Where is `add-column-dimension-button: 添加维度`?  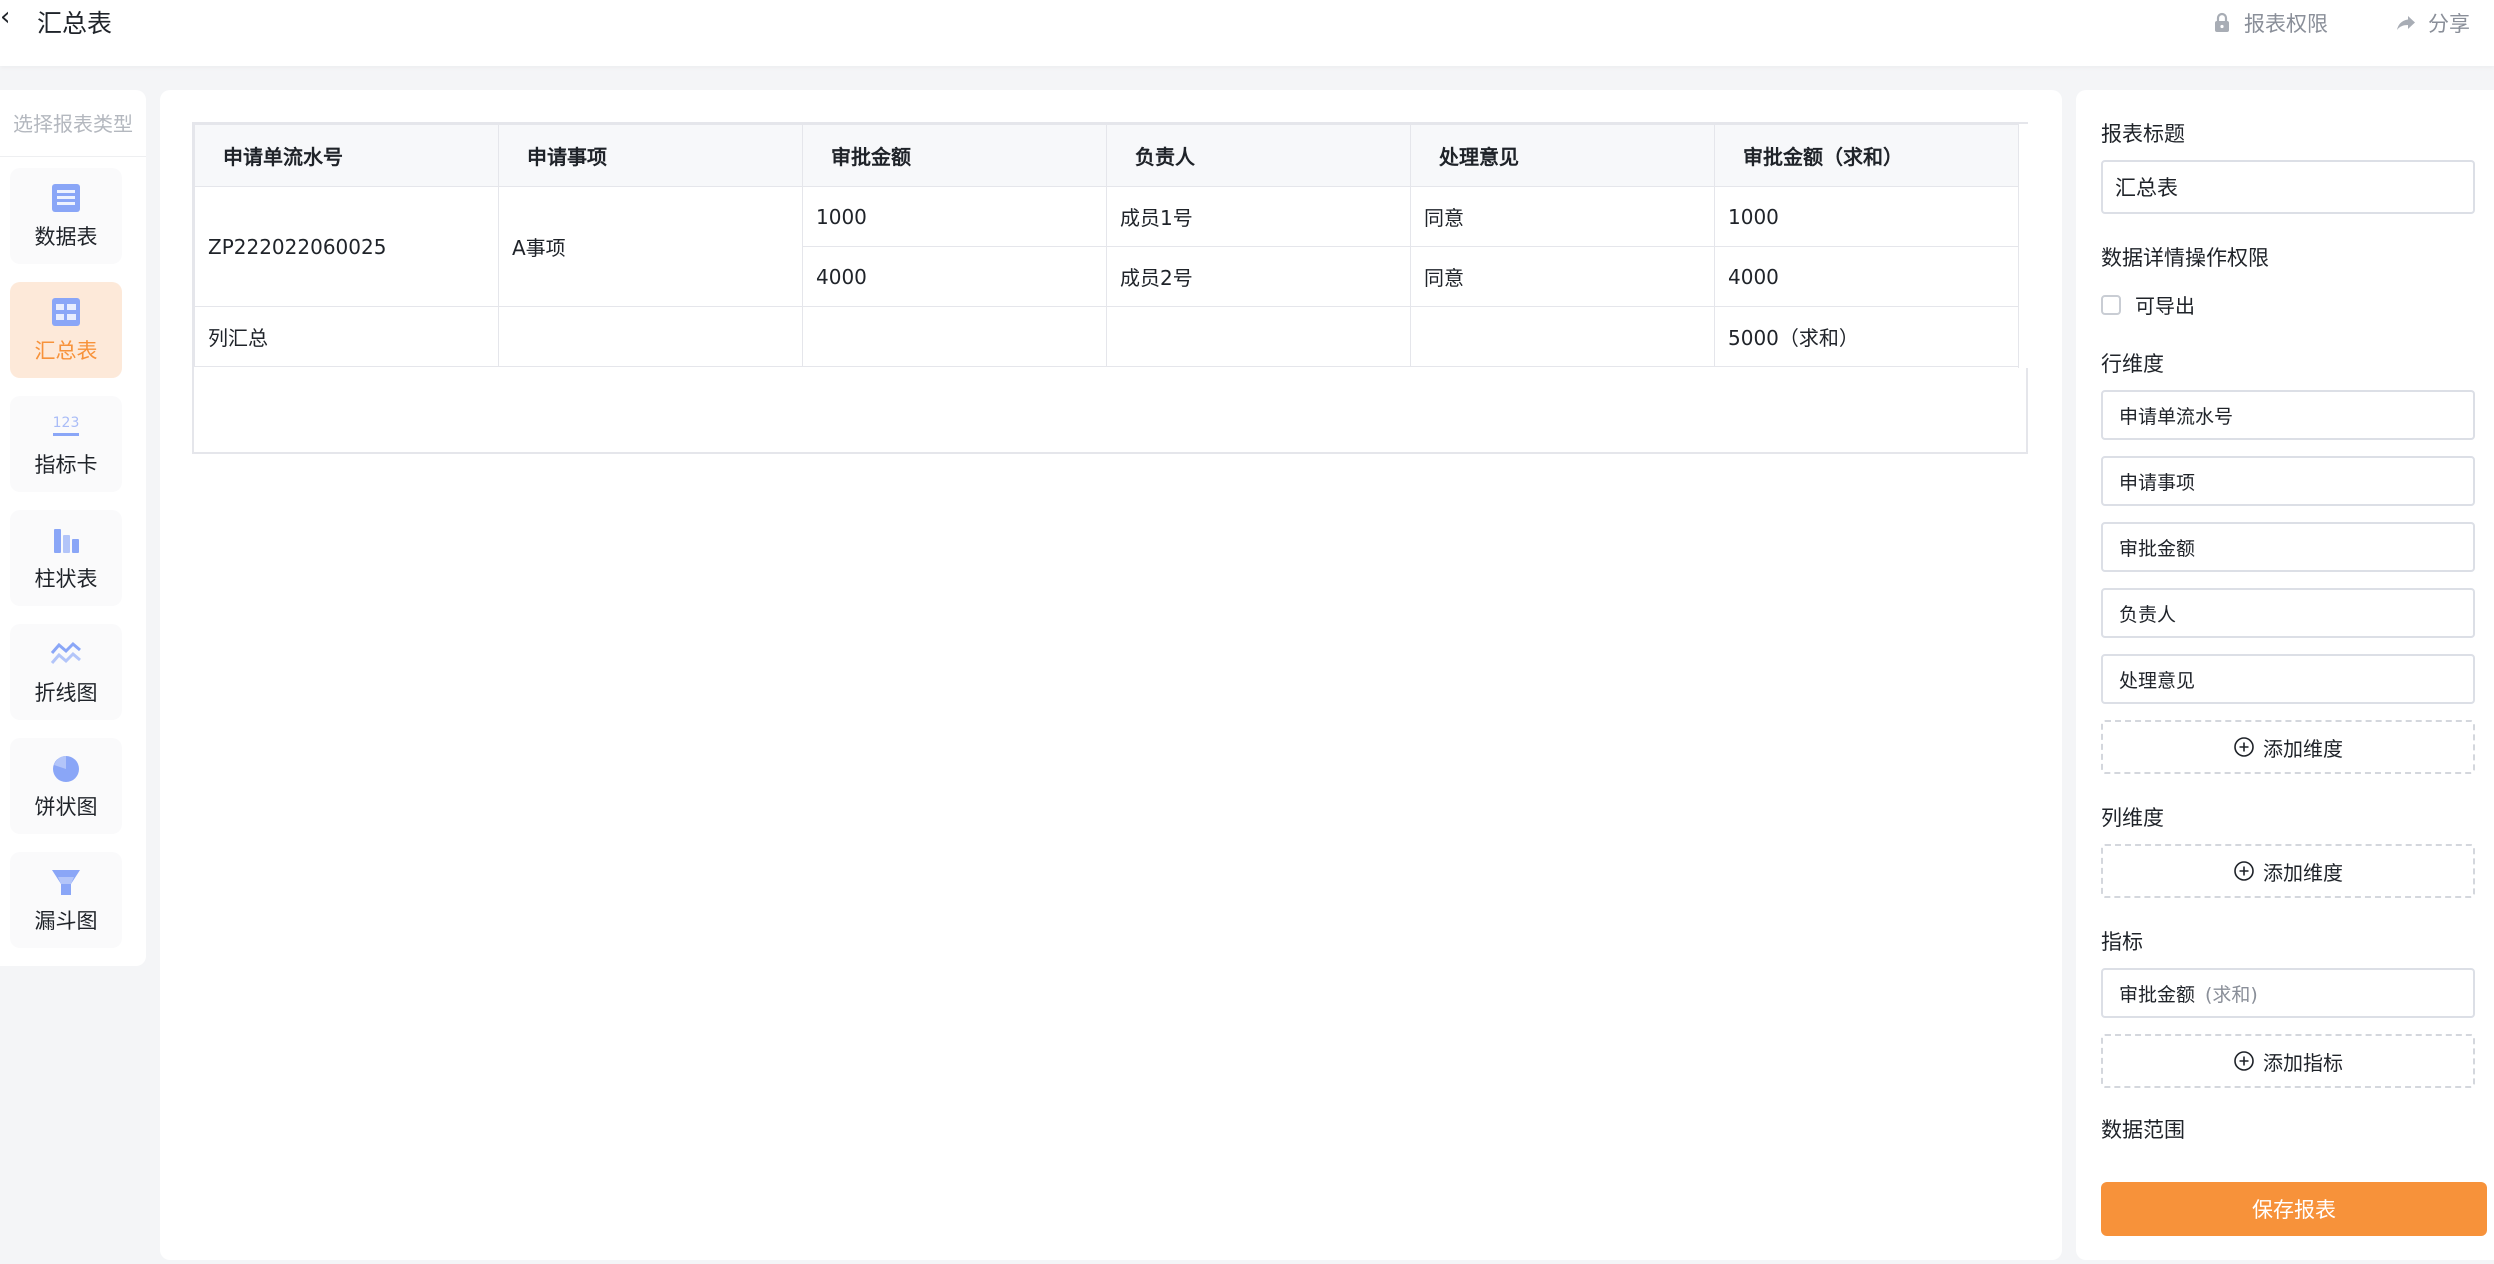
add-column-dimension-button: 添加维度 is located at coordinates (2288, 871).